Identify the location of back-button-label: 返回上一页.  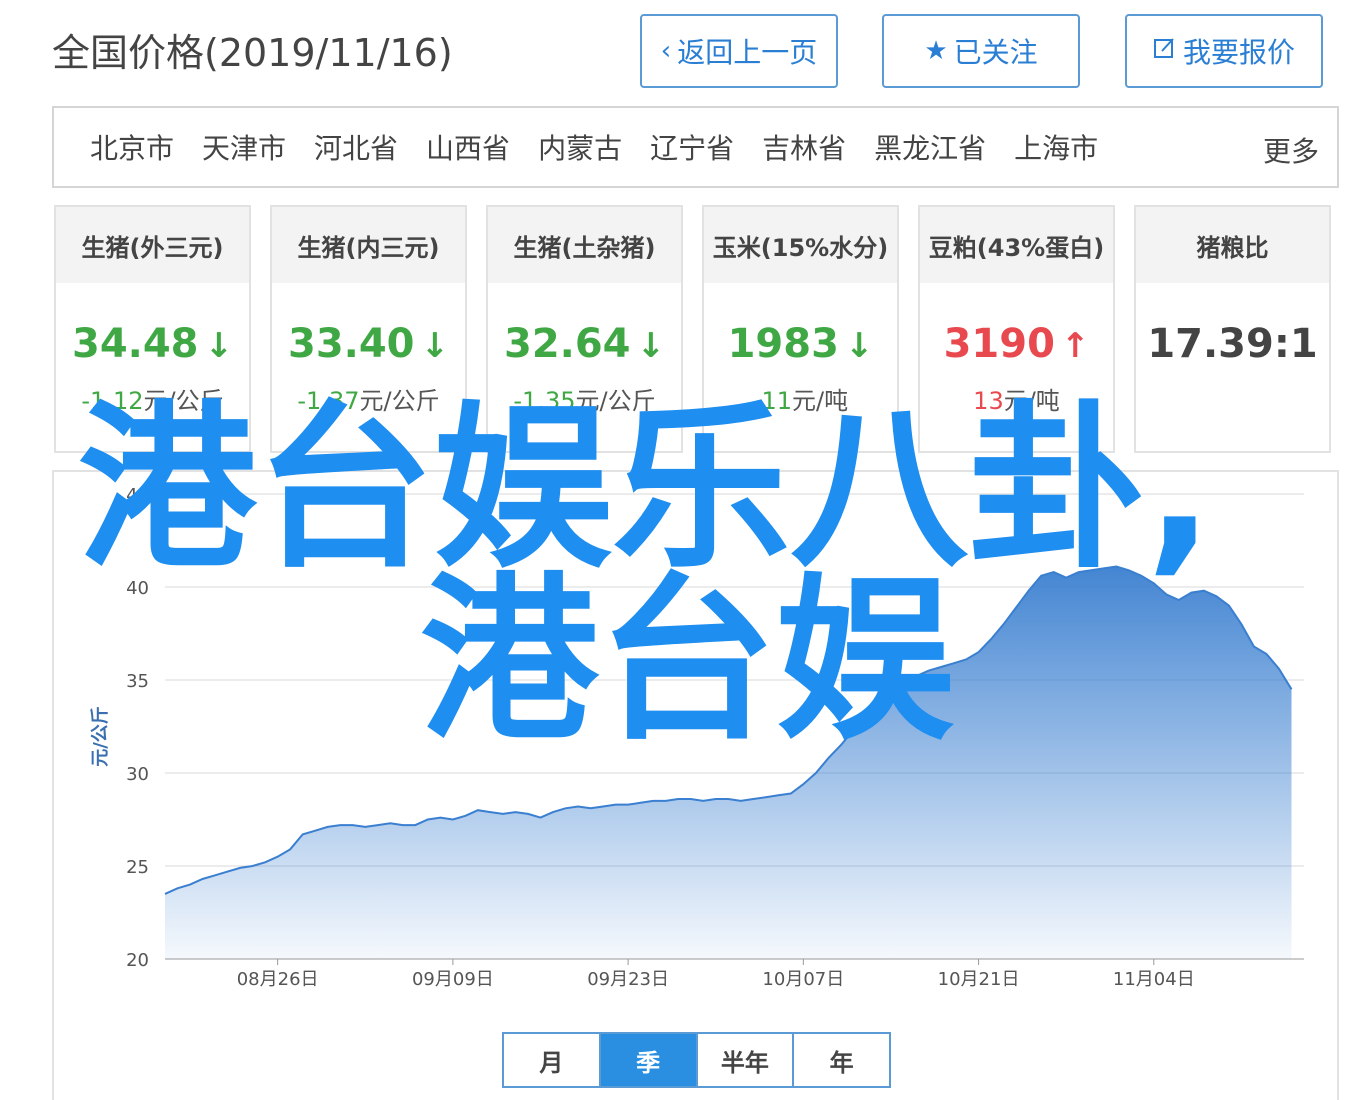
(747, 52).